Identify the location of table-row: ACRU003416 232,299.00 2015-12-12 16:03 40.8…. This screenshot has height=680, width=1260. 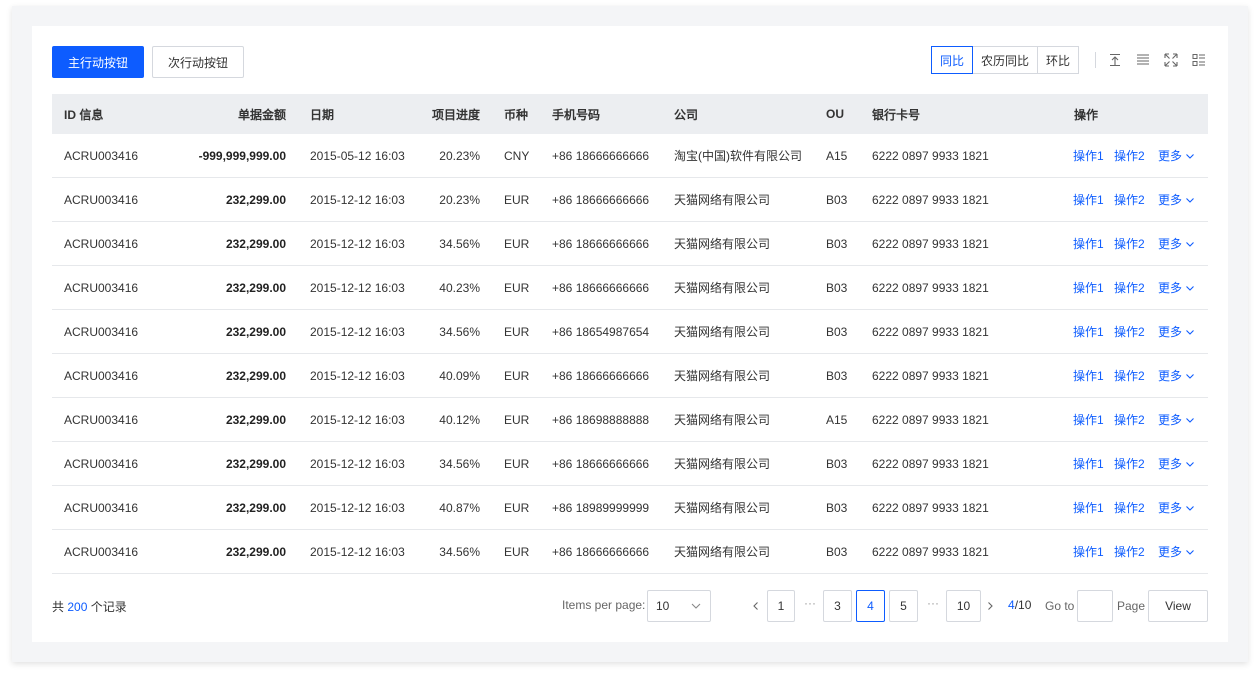
(630, 508).